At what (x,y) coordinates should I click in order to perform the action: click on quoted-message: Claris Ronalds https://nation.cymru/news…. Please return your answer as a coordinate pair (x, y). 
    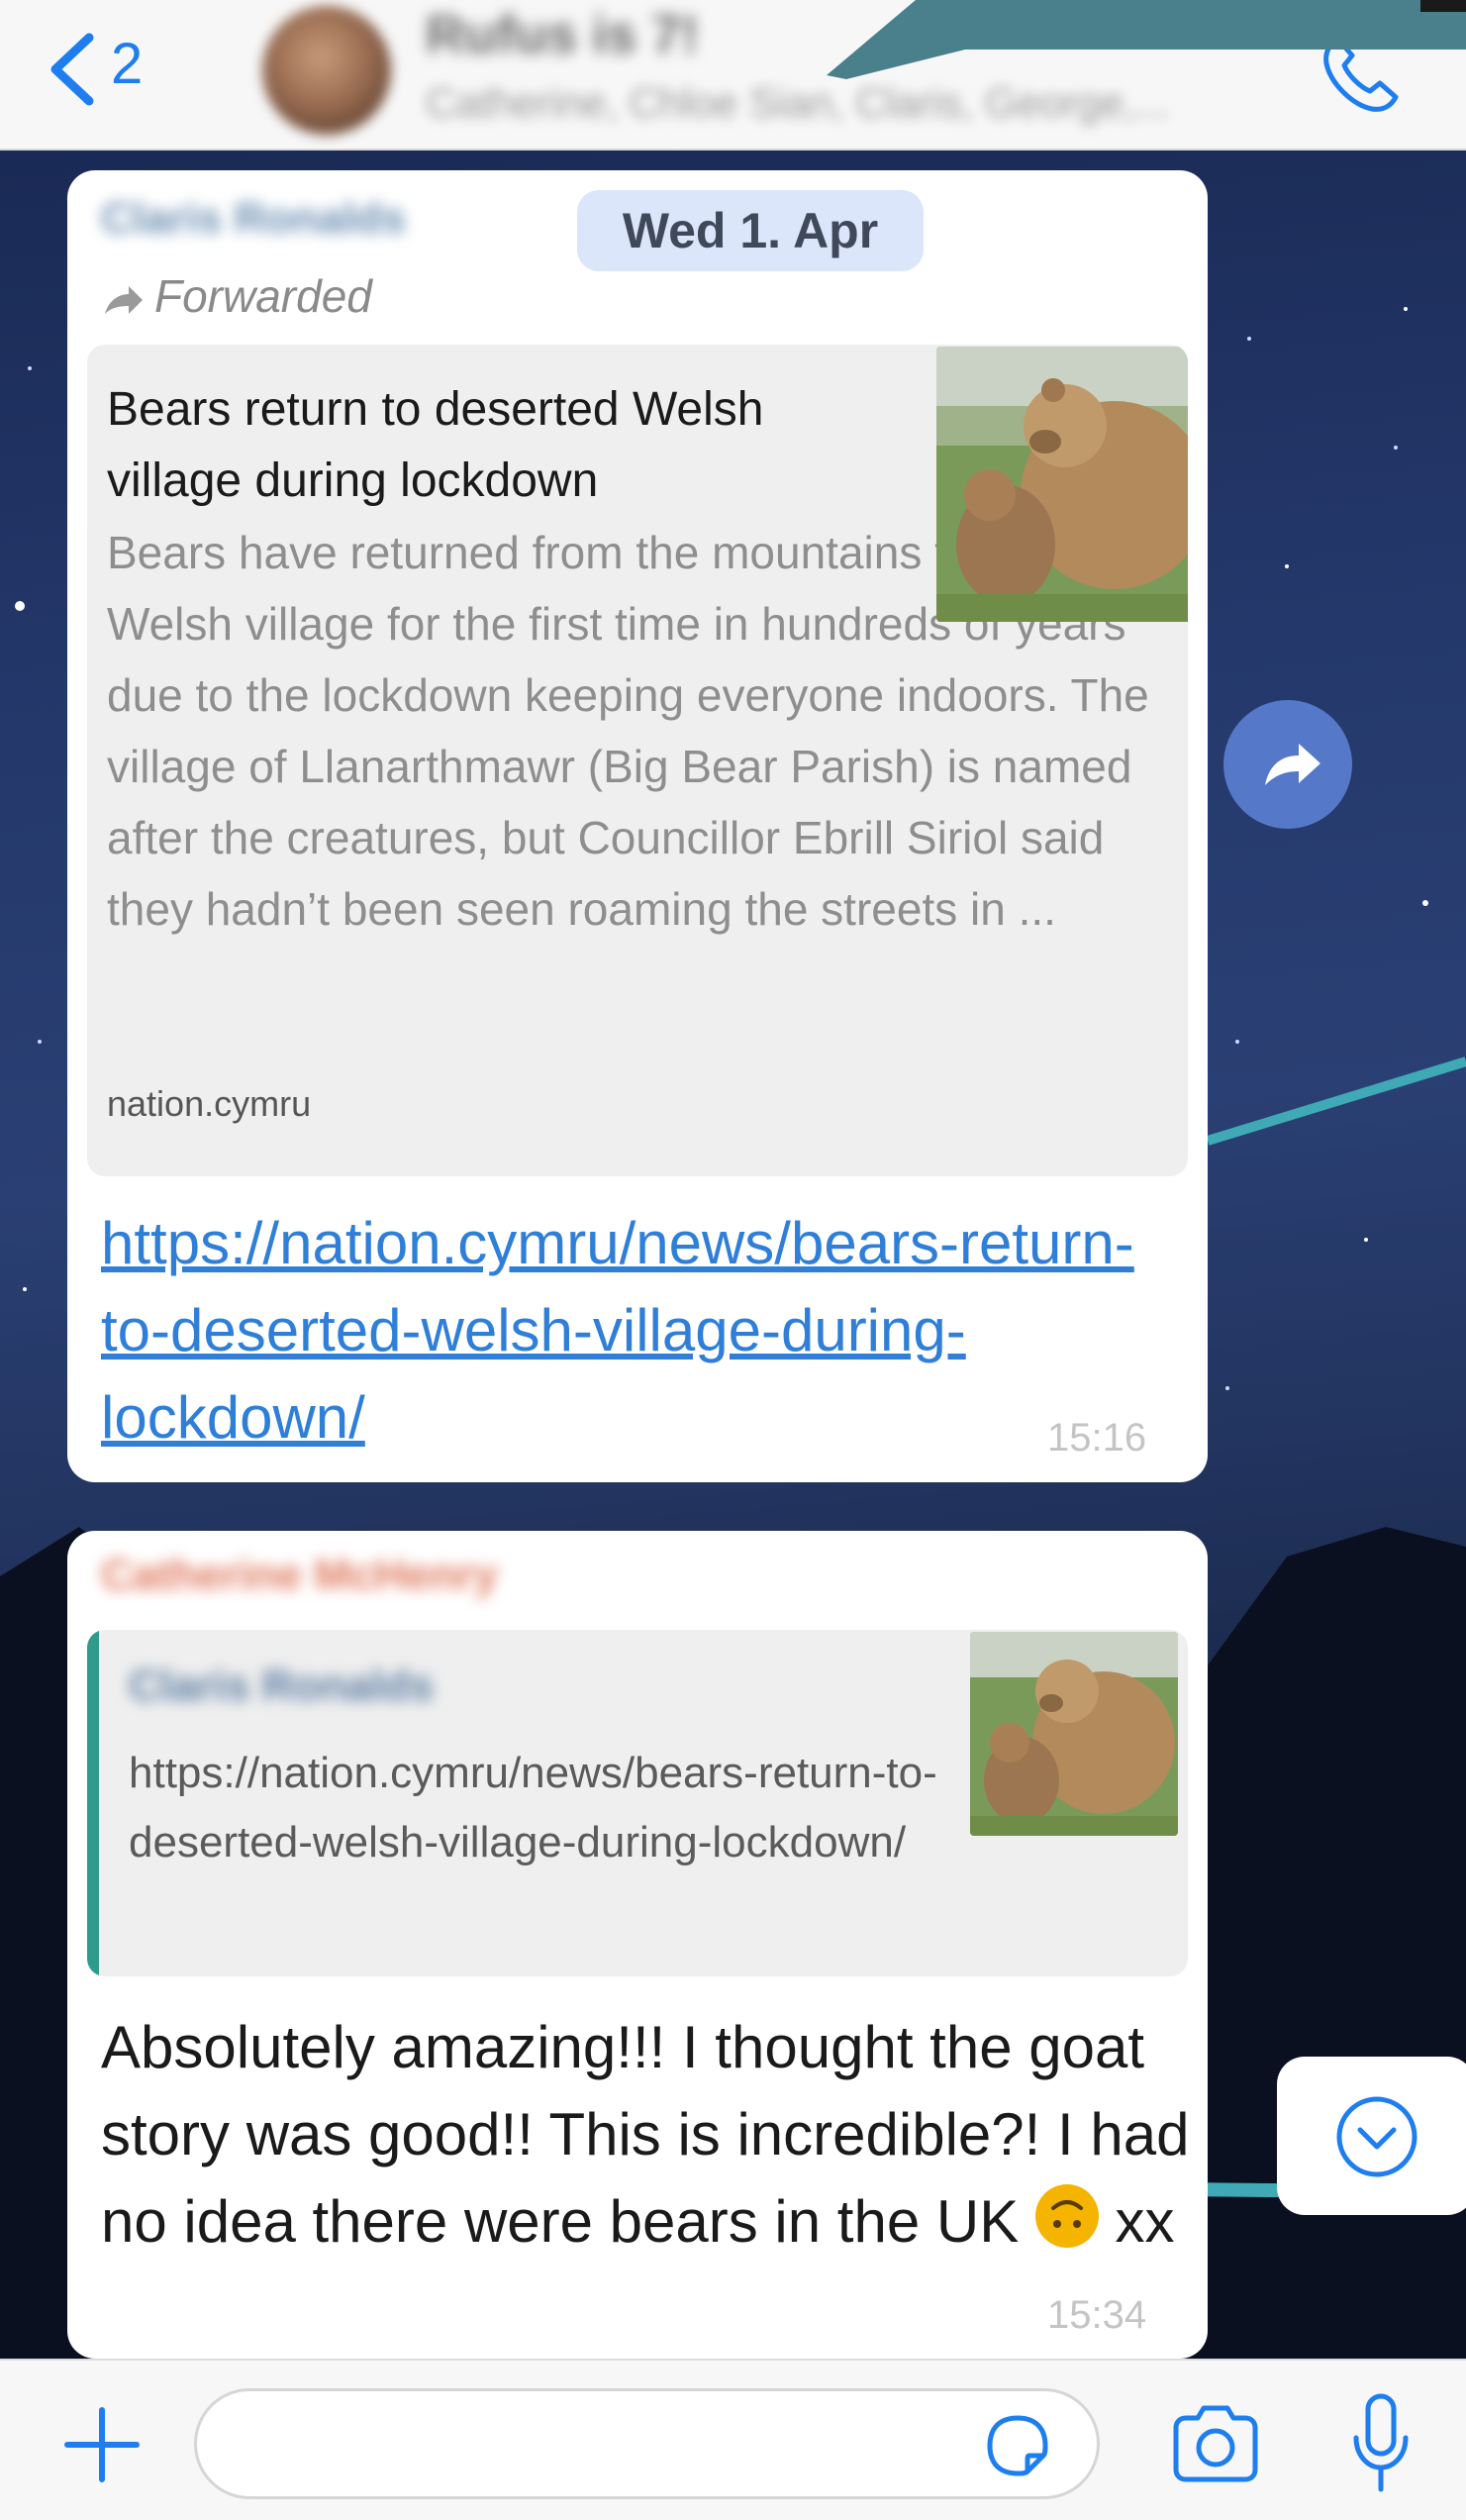
    Looking at the image, I should click on (637, 1803).